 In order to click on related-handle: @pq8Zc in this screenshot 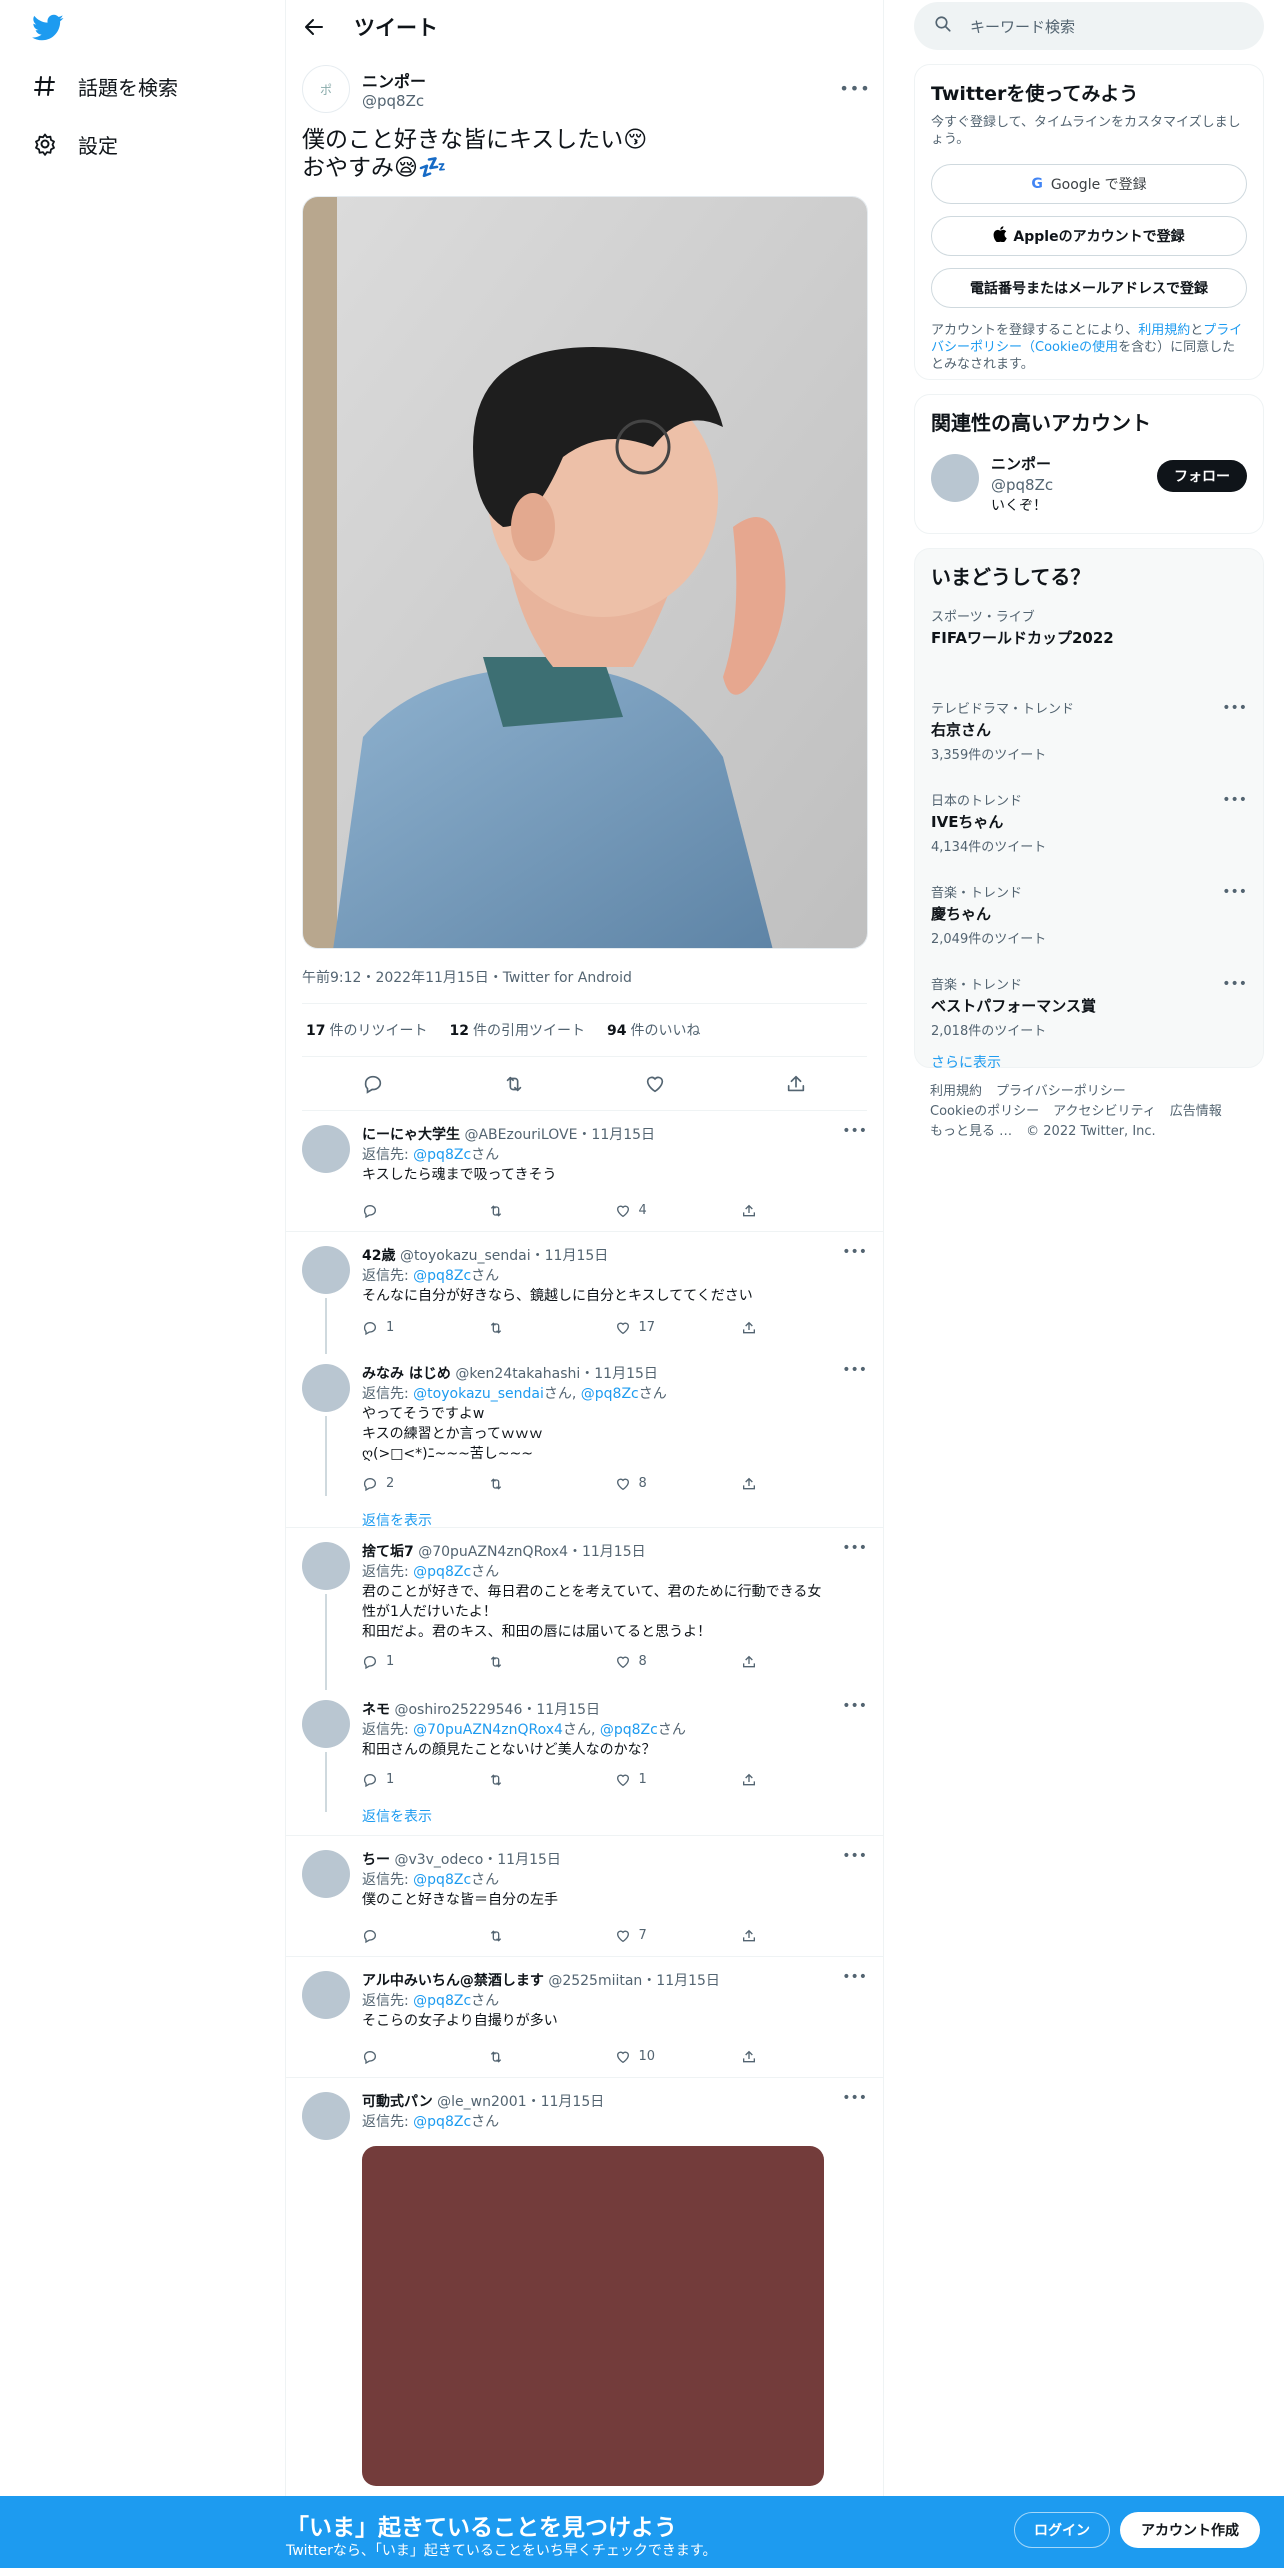, I will do `click(1022, 485)`.